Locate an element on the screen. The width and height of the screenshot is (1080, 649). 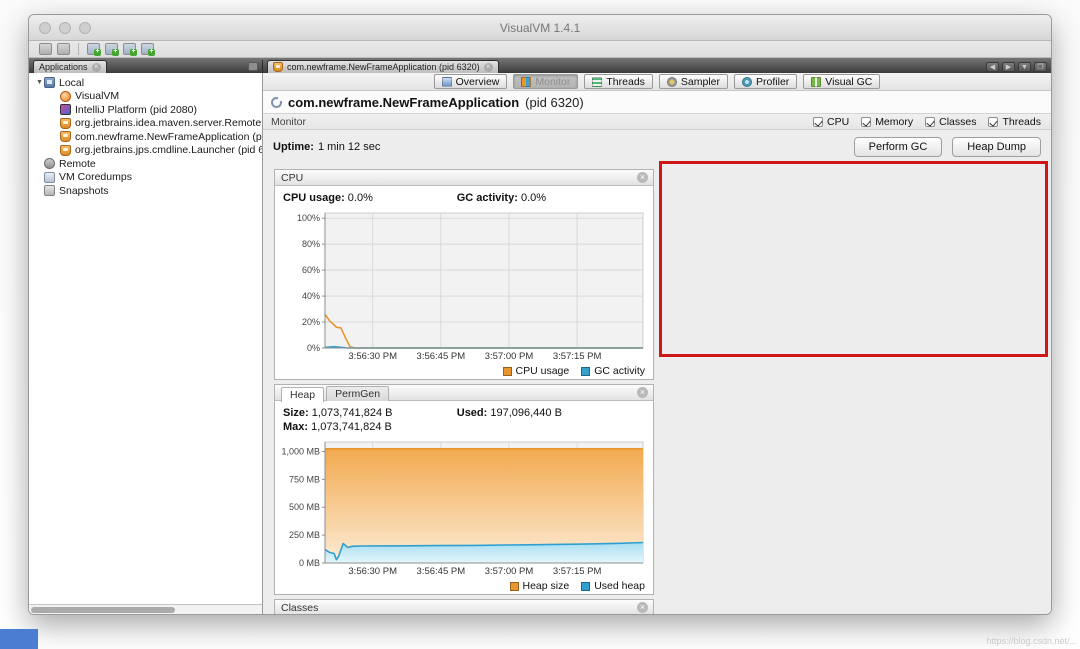
maximize-tab-icon: ❐ is located at coordinates (1040, 67).